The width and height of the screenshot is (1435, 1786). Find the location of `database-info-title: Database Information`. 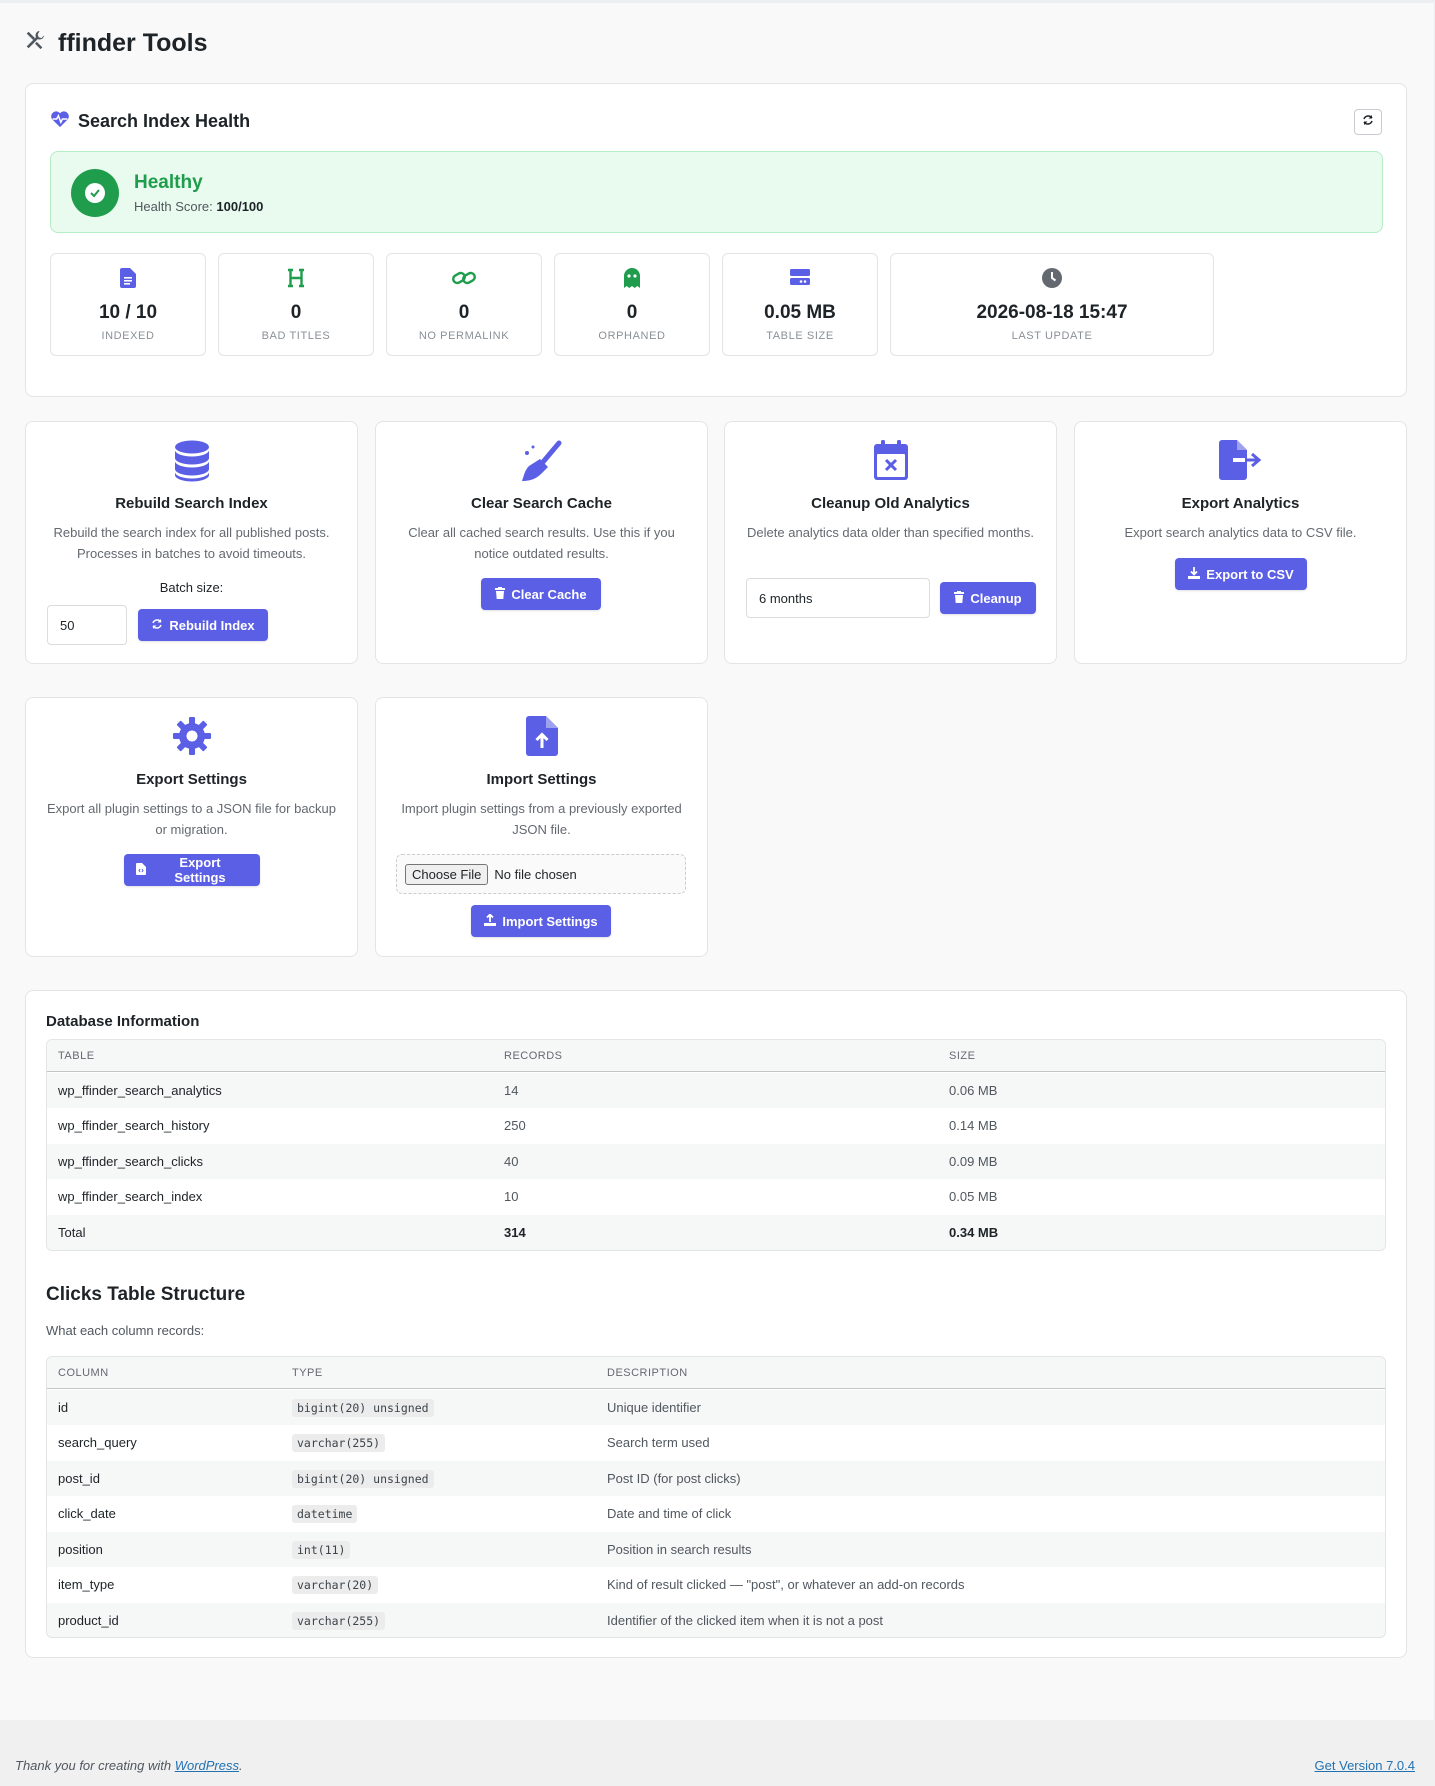

database-info-title: Database Information is located at coordinates (123, 1021).